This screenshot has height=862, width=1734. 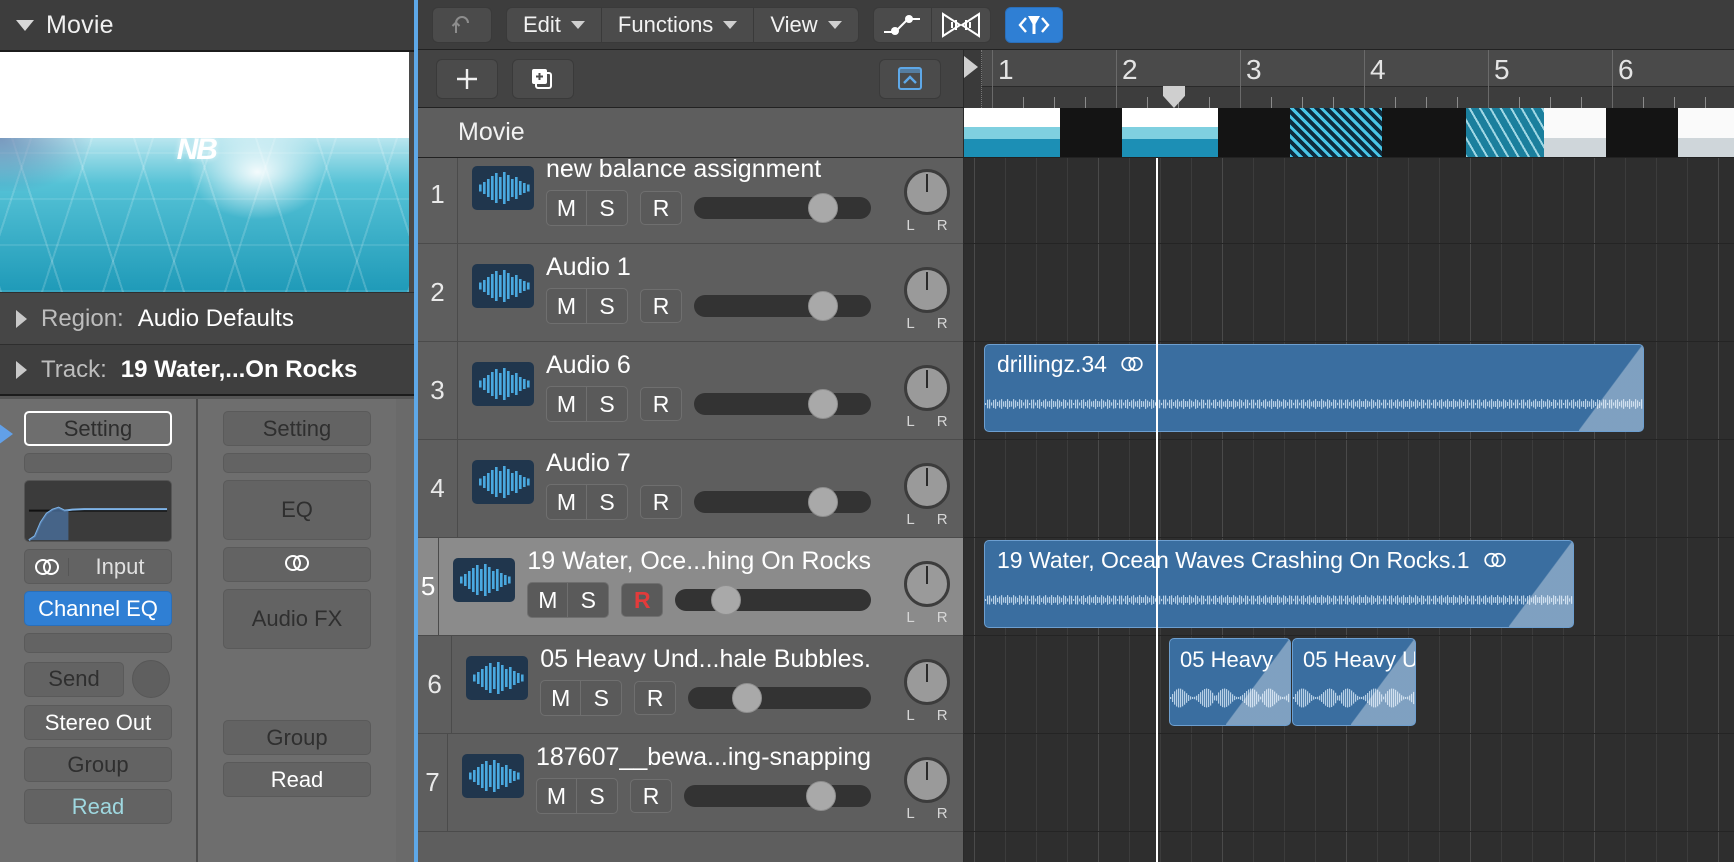 What do you see at coordinates (25, 25) in the screenshot?
I see `triangle-down-icon` at bounding box center [25, 25].